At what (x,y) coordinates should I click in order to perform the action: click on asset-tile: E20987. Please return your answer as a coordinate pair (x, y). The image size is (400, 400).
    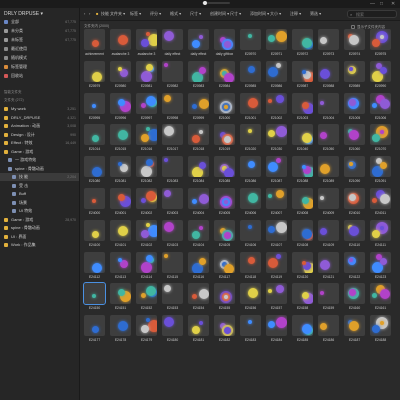
    Looking at the image, I should click on (302, 75).